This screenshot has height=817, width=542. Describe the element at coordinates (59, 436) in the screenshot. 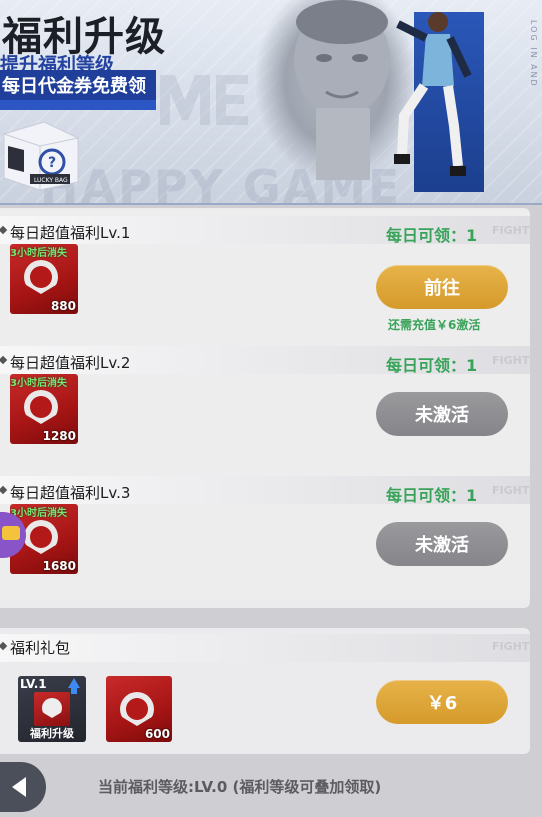

I see `voucher-amount: 1280` at that location.